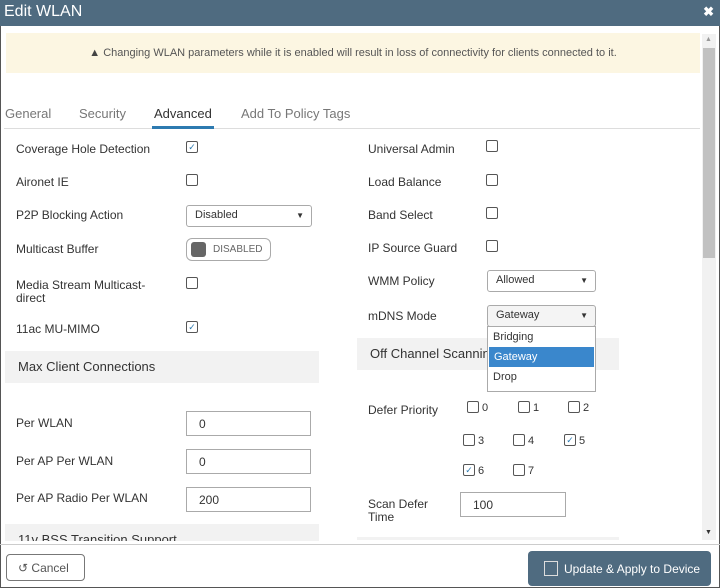 The height and width of the screenshot is (588, 720). What do you see at coordinates (58, 329) in the screenshot?
I see `mu-mimo-label: 11ac MU-MIMO` at bounding box center [58, 329].